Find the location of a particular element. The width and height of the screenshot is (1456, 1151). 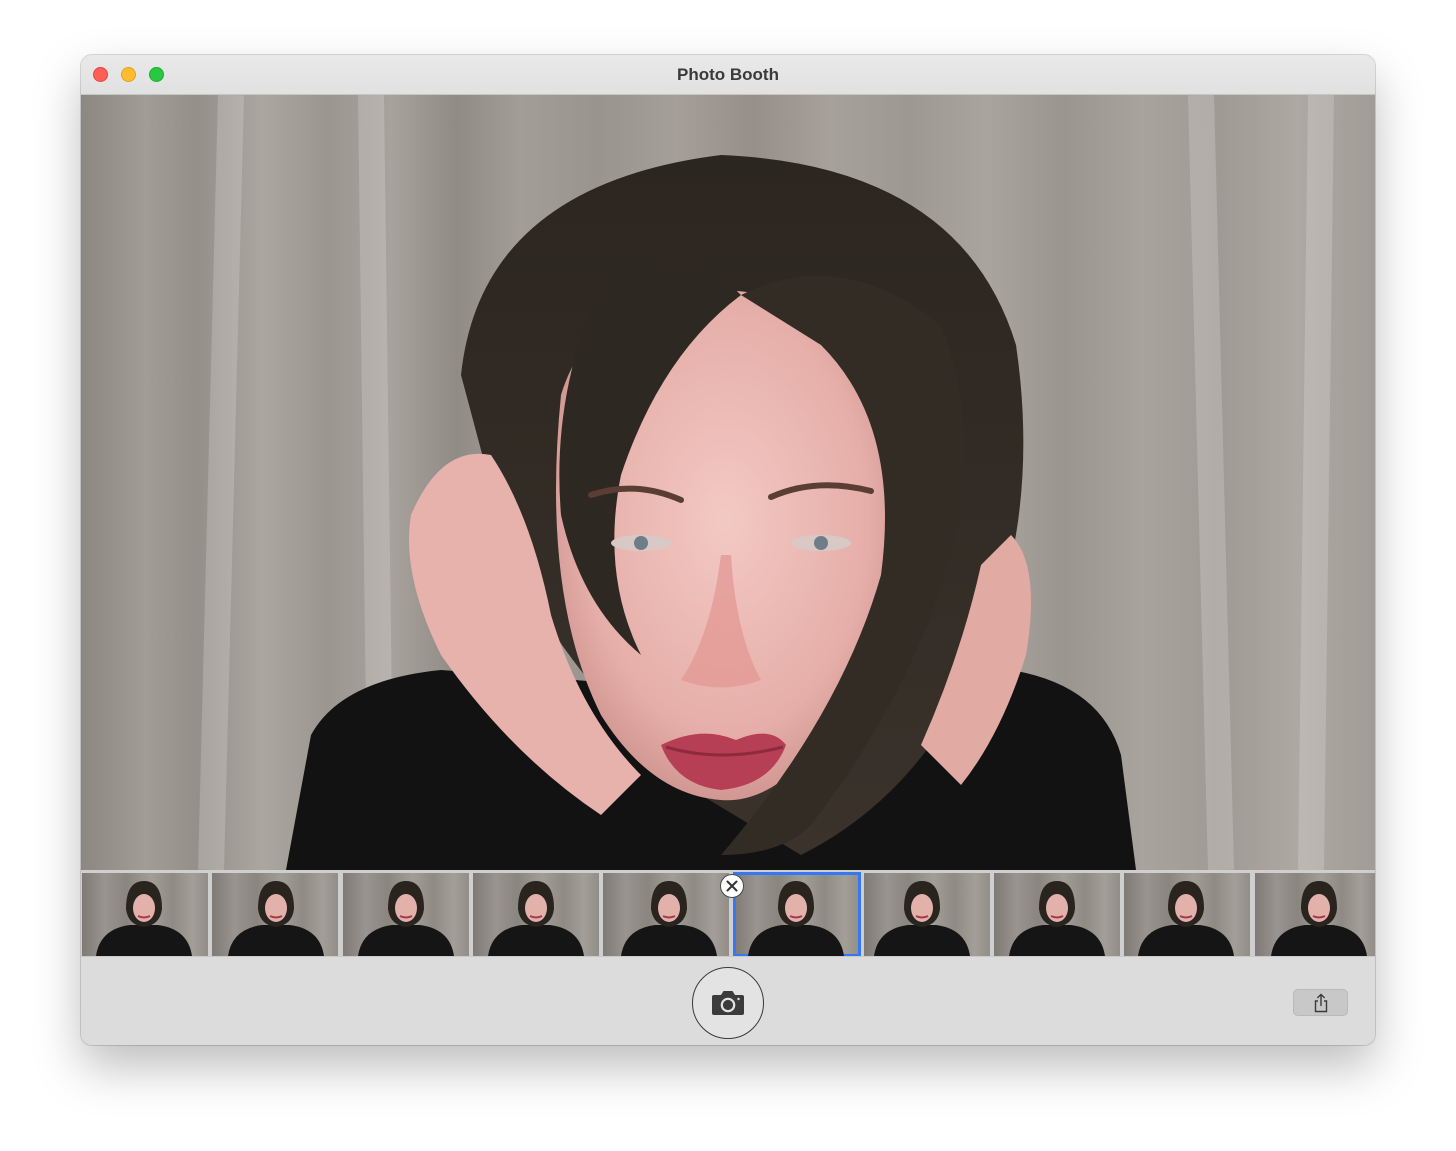

delete-thumbnail-button is located at coordinates (732, 886).